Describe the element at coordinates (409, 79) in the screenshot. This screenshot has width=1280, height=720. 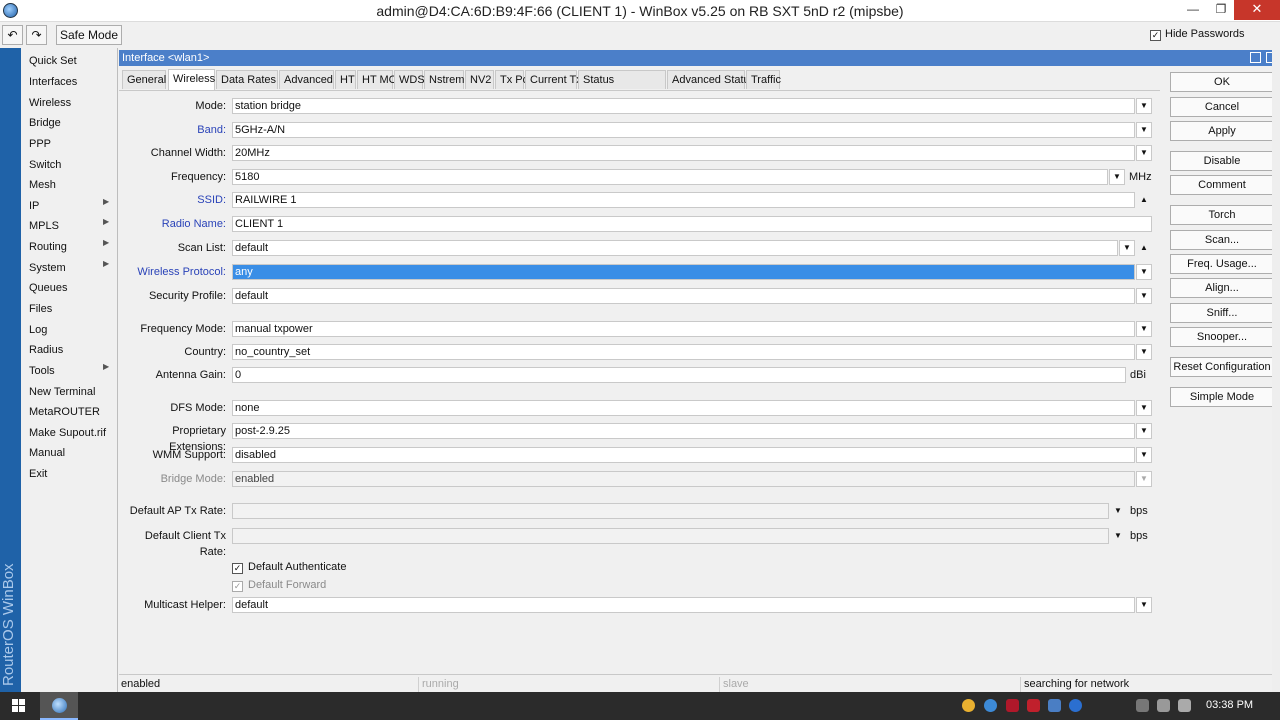
I see `tab-wds: WDS` at that location.